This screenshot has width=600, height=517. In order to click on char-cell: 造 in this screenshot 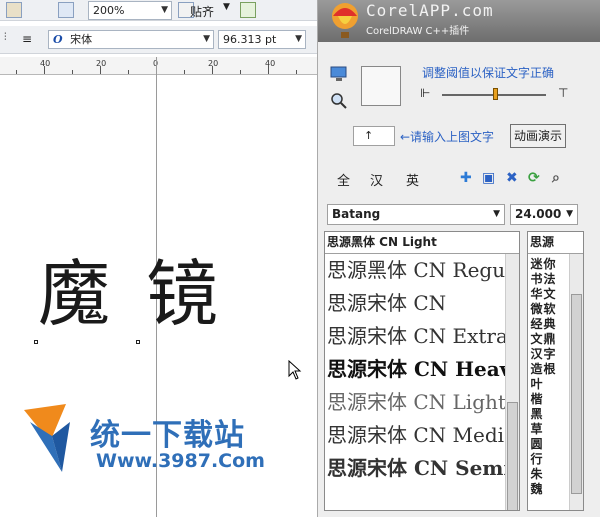, I will do `click(536, 369)`.